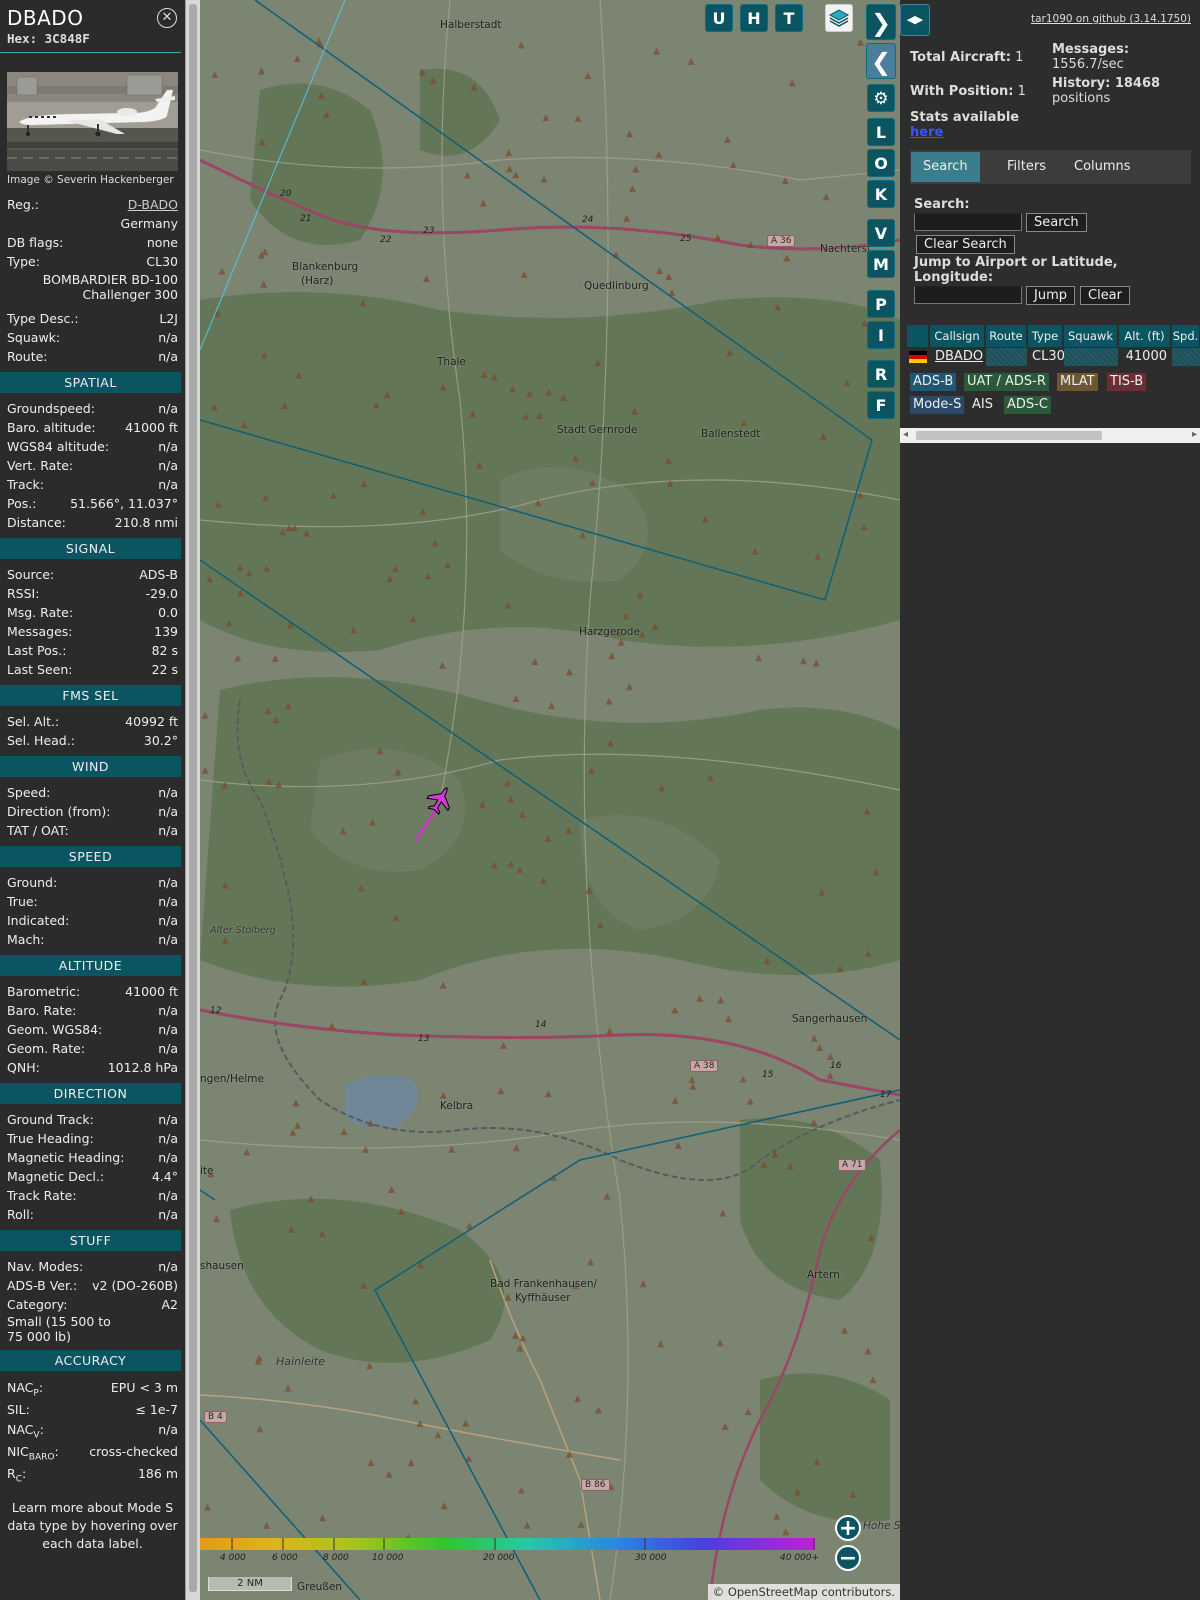 This screenshot has height=1600, width=1200. Describe the element at coordinates (55, 1176) in the screenshot. I see `direction-label: Magnetic Decl.:` at that location.